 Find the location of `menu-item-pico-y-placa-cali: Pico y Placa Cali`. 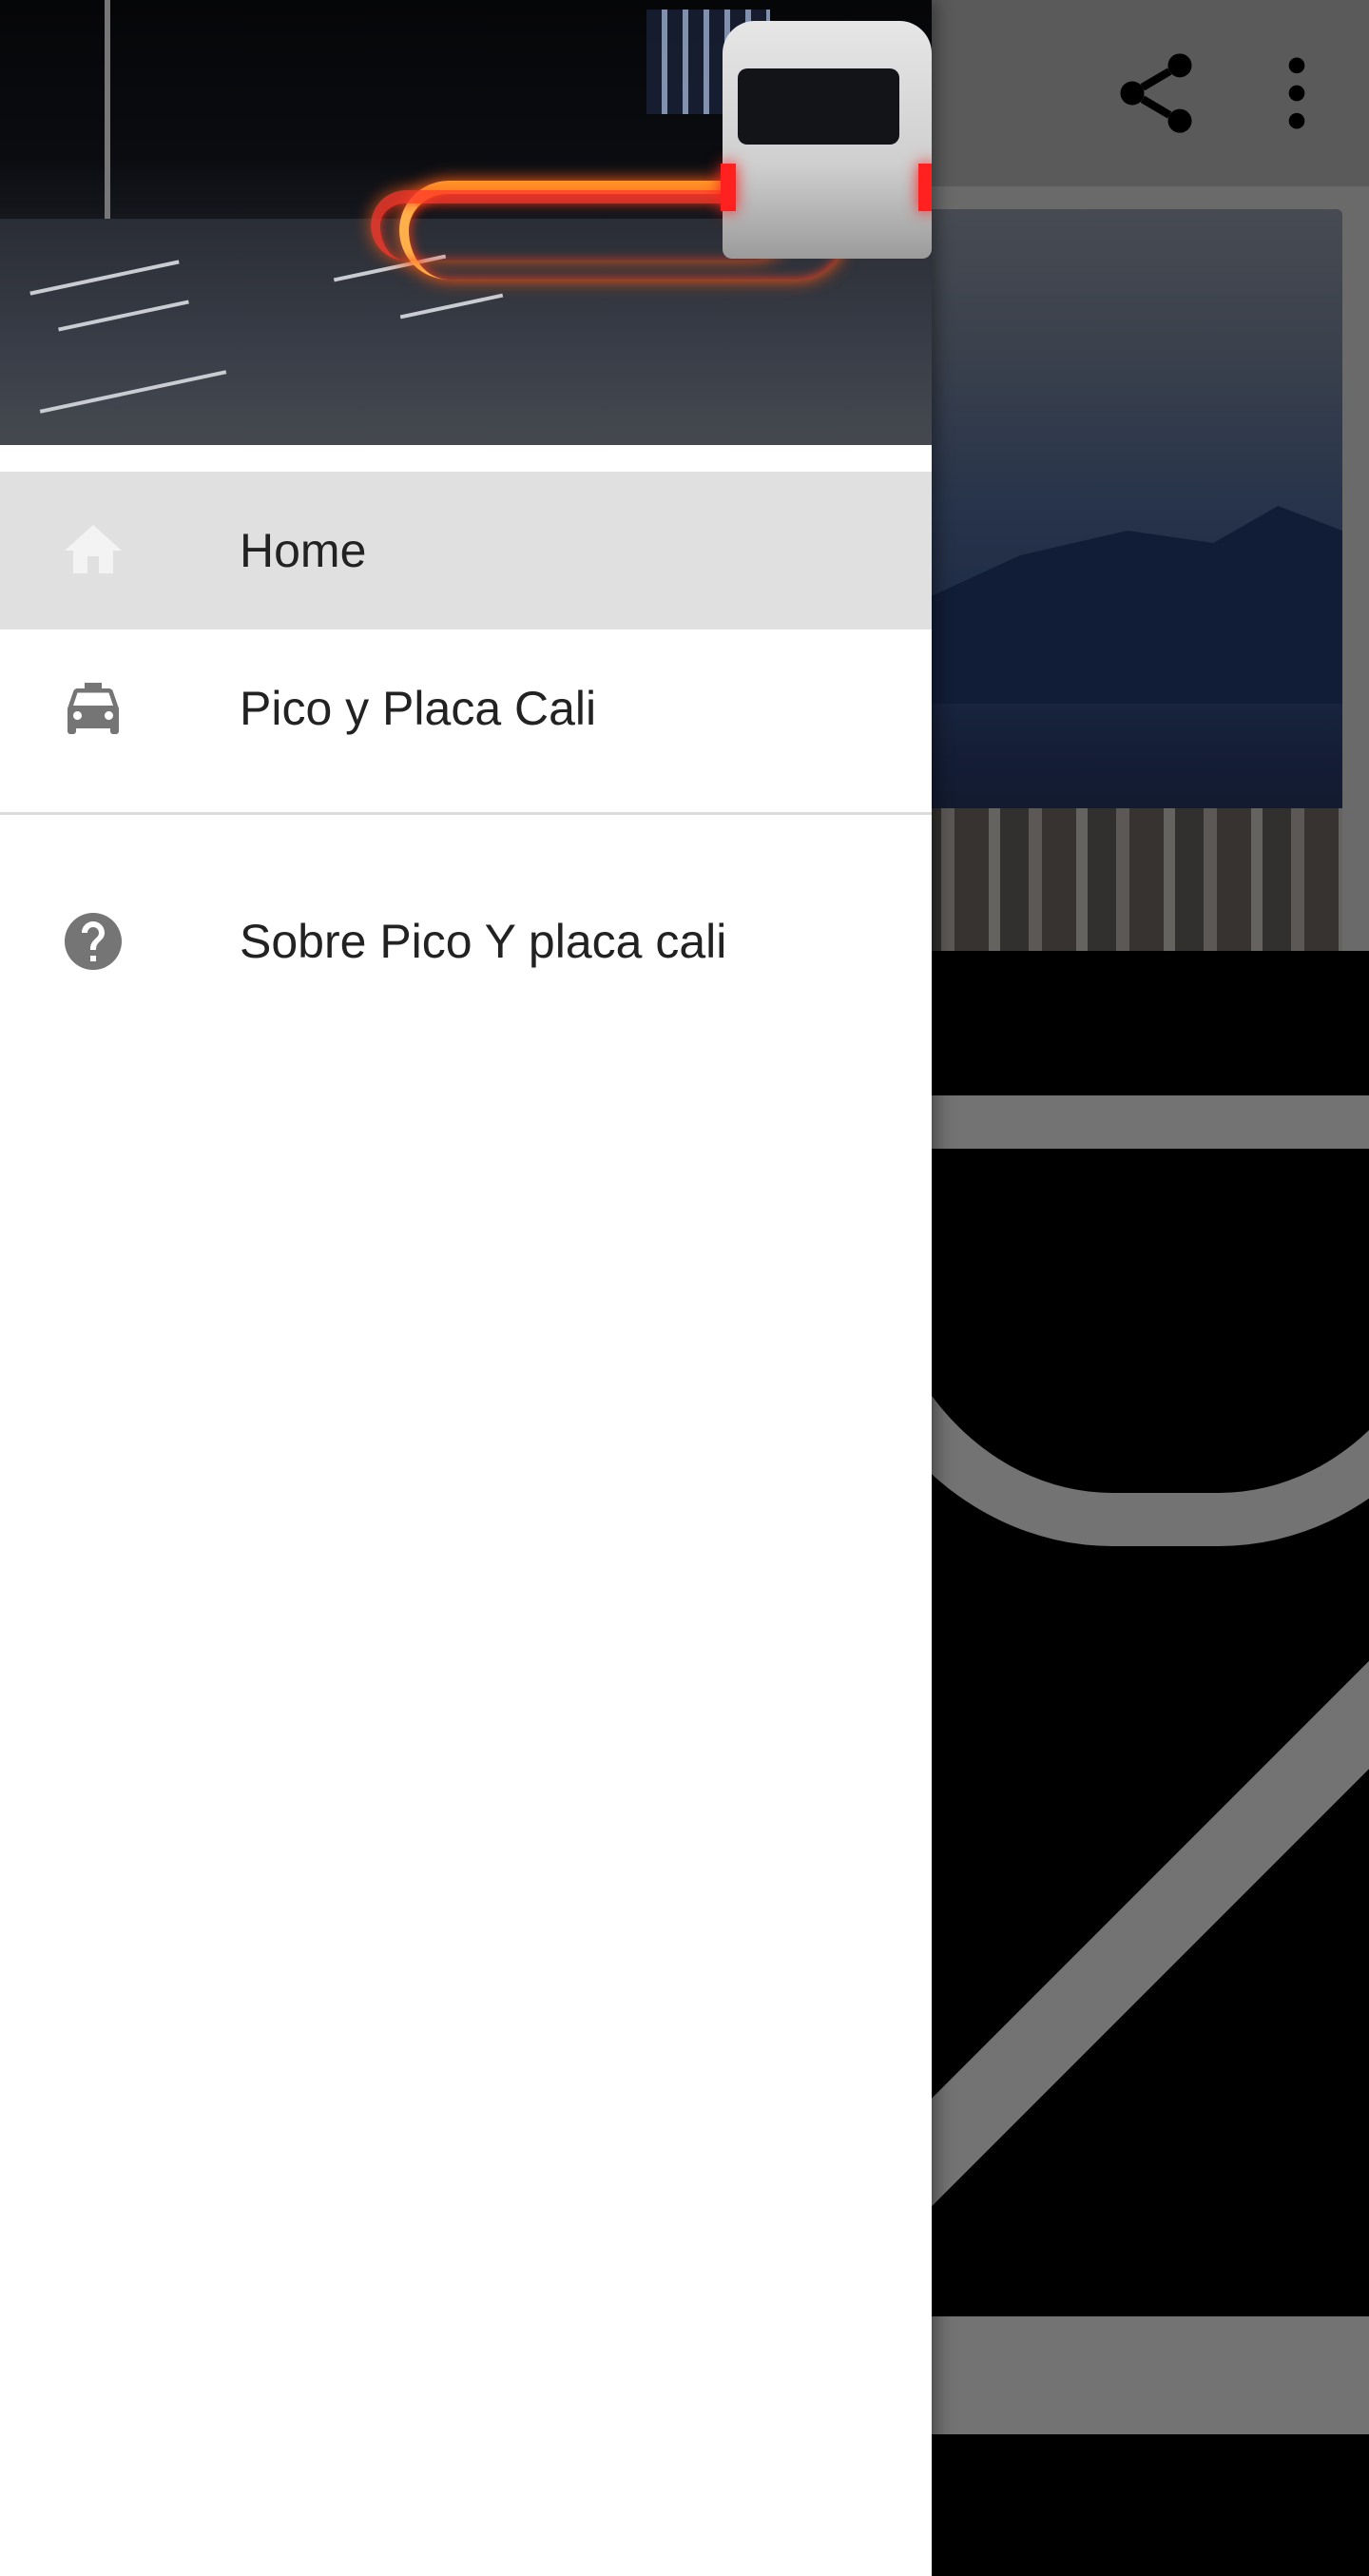

menu-item-pico-y-placa-cali: Pico y Placa Cali is located at coordinates (466, 708).